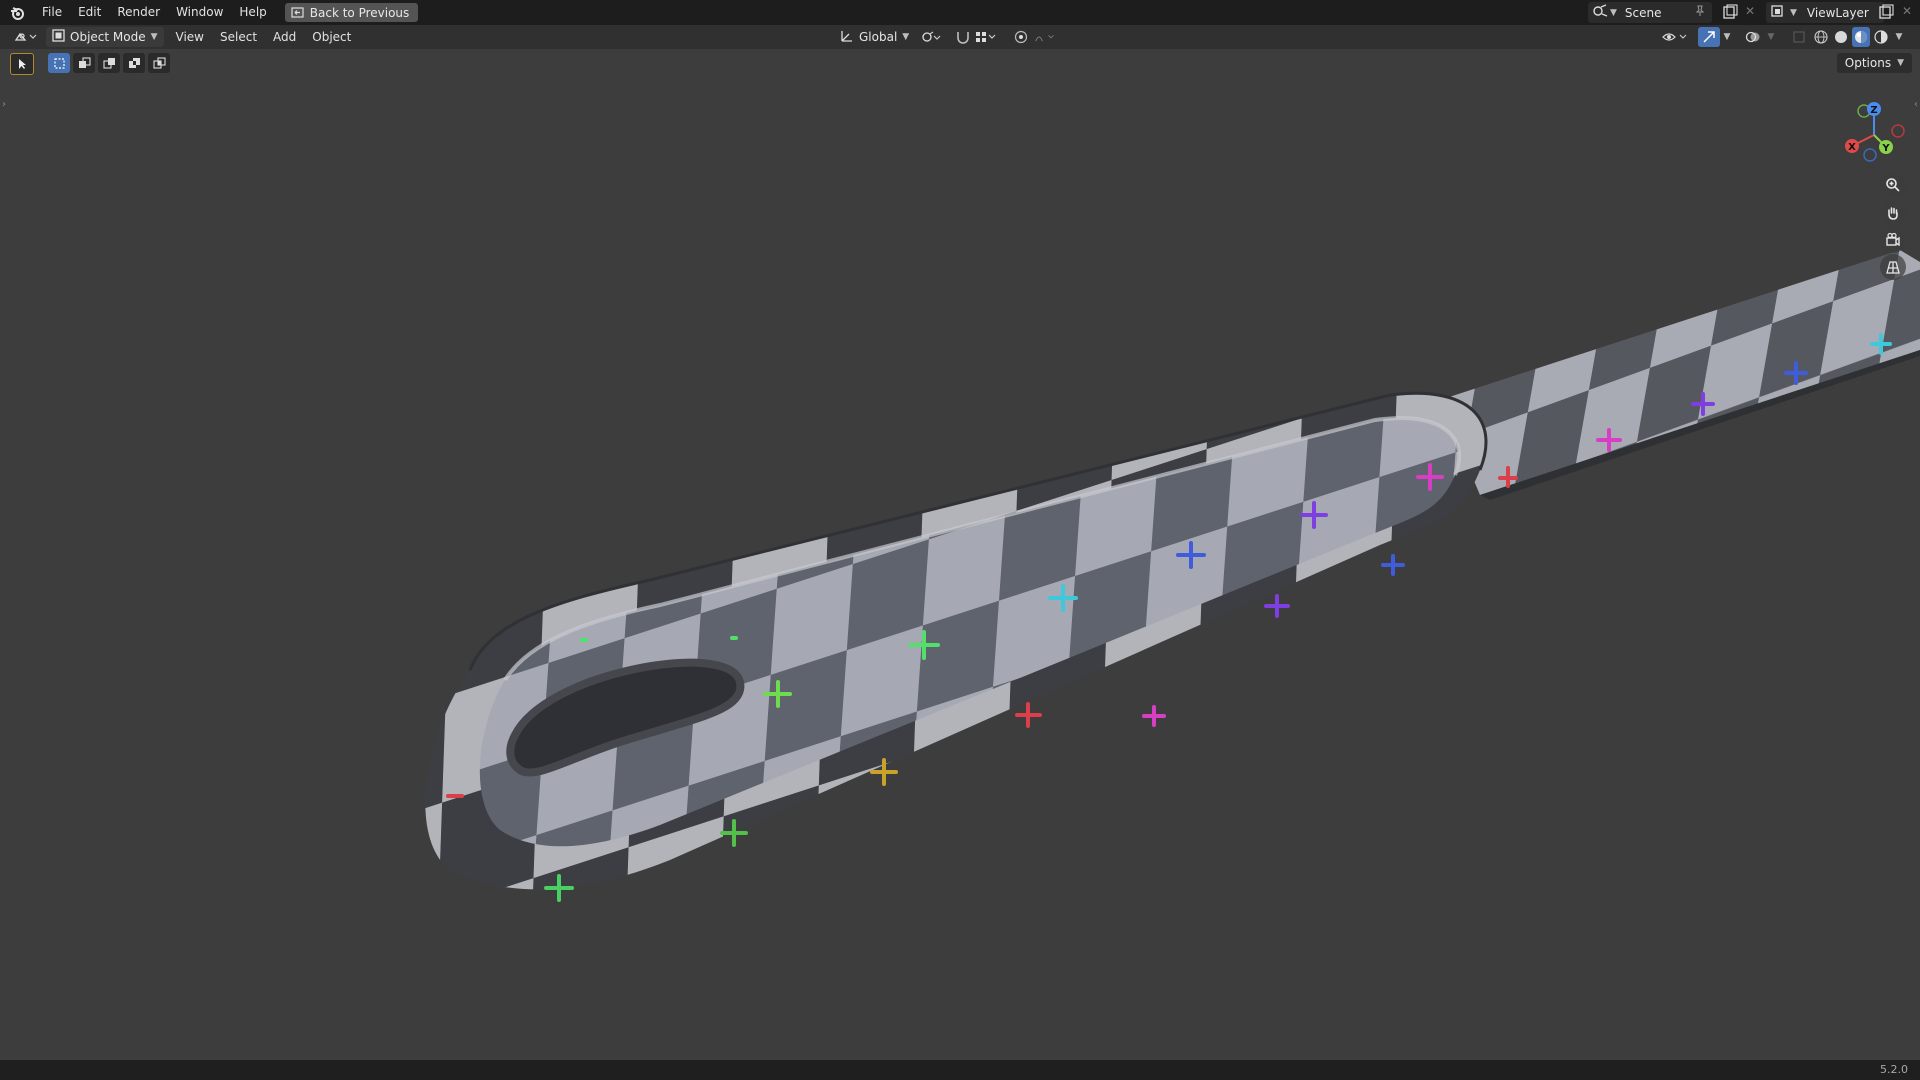 Image resolution: width=1920 pixels, height=1080 pixels. Describe the element at coordinates (1045, 37) in the screenshot. I see `falloff-curve-icon` at that location.